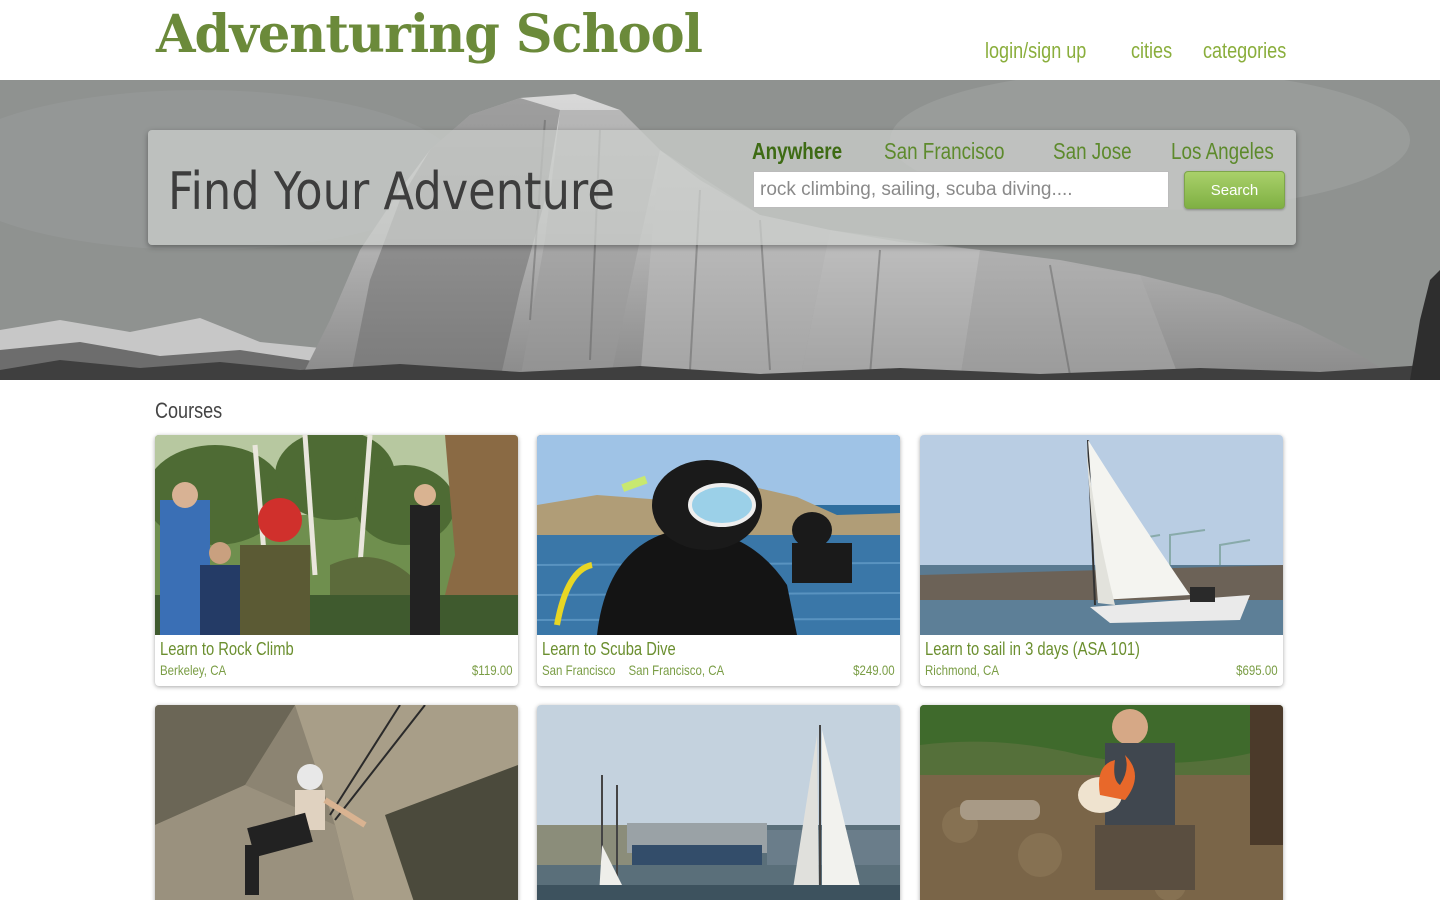  I want to click on main-nav: login/sign up cities categories, so click(1144, 51).